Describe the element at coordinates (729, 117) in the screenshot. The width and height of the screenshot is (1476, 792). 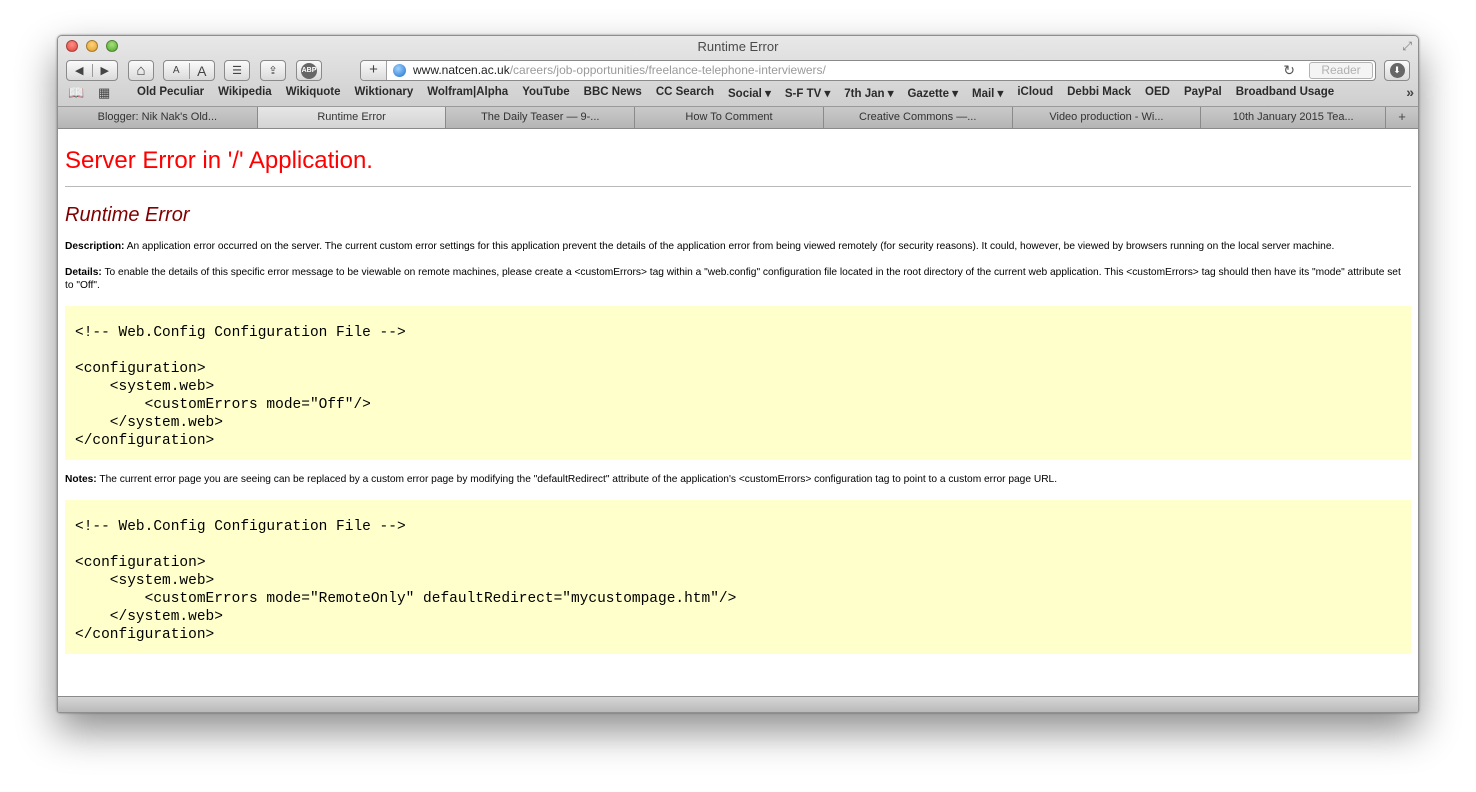
I see `tab-how-to-comment: How To Comment` at that location.